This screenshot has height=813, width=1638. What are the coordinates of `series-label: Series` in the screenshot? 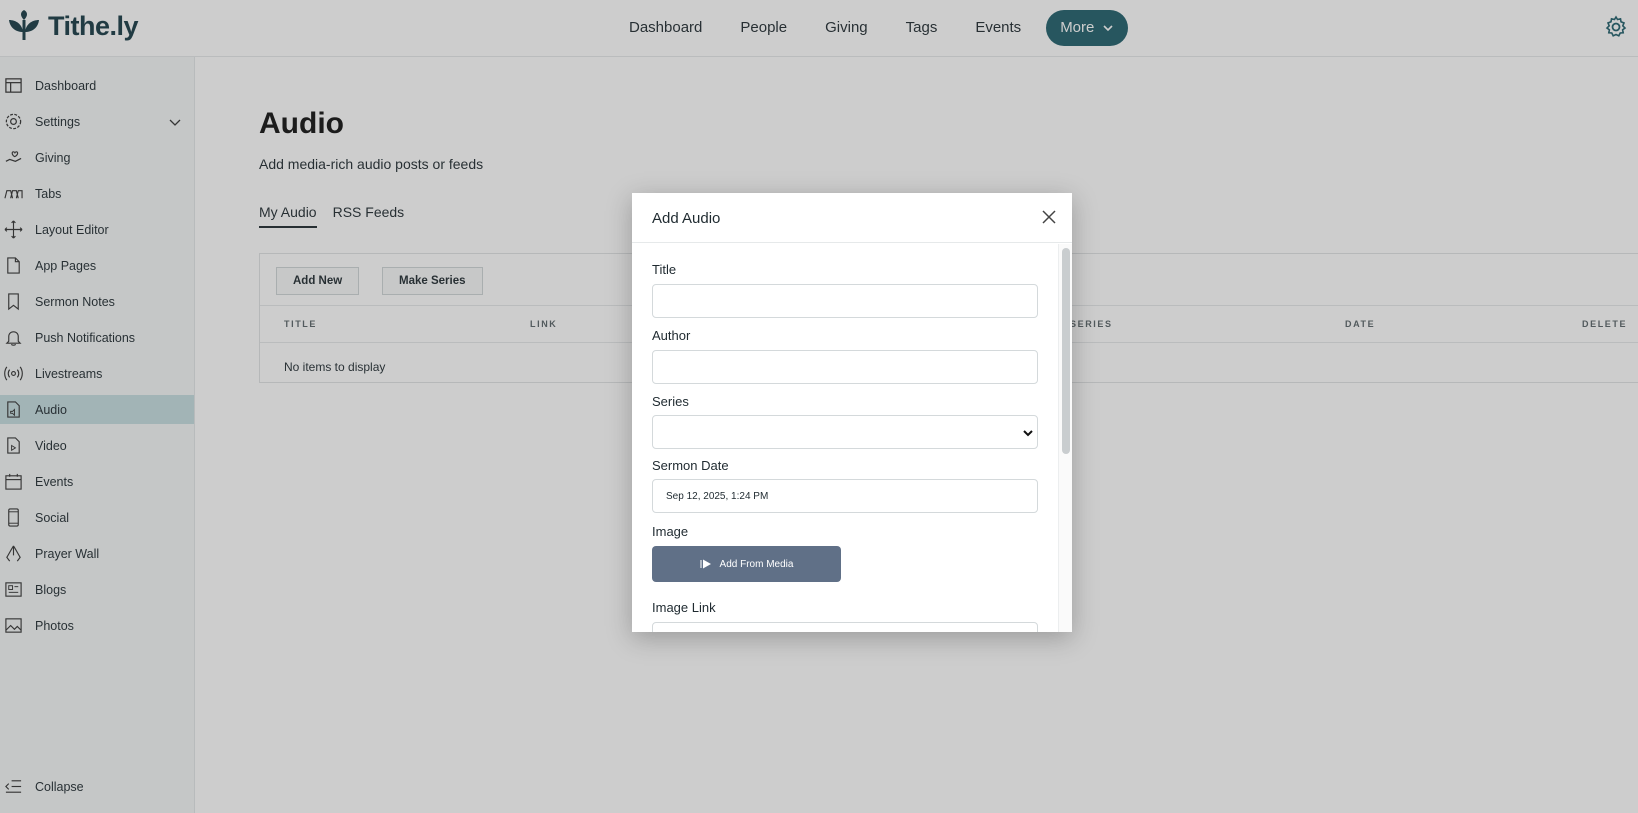 It's located at (670, 401).